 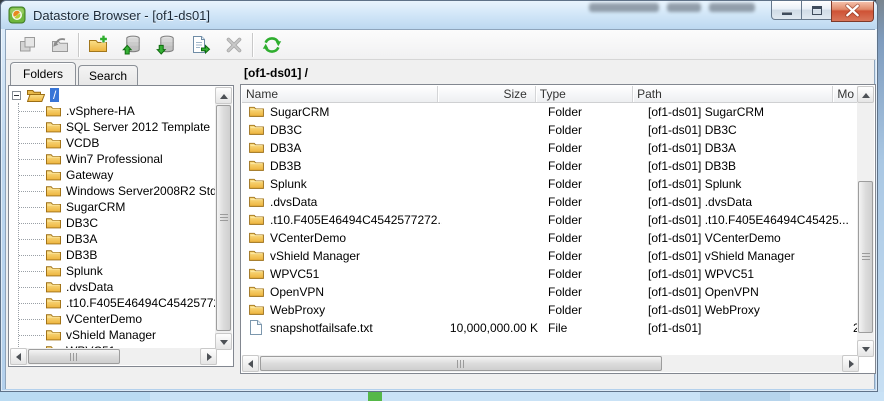 What do you see at coordinates (550, 148) in the screenshot?
I see `file-row: DB3A Folder [of1-ds01] DB3A` at bounding box center [550, 148].